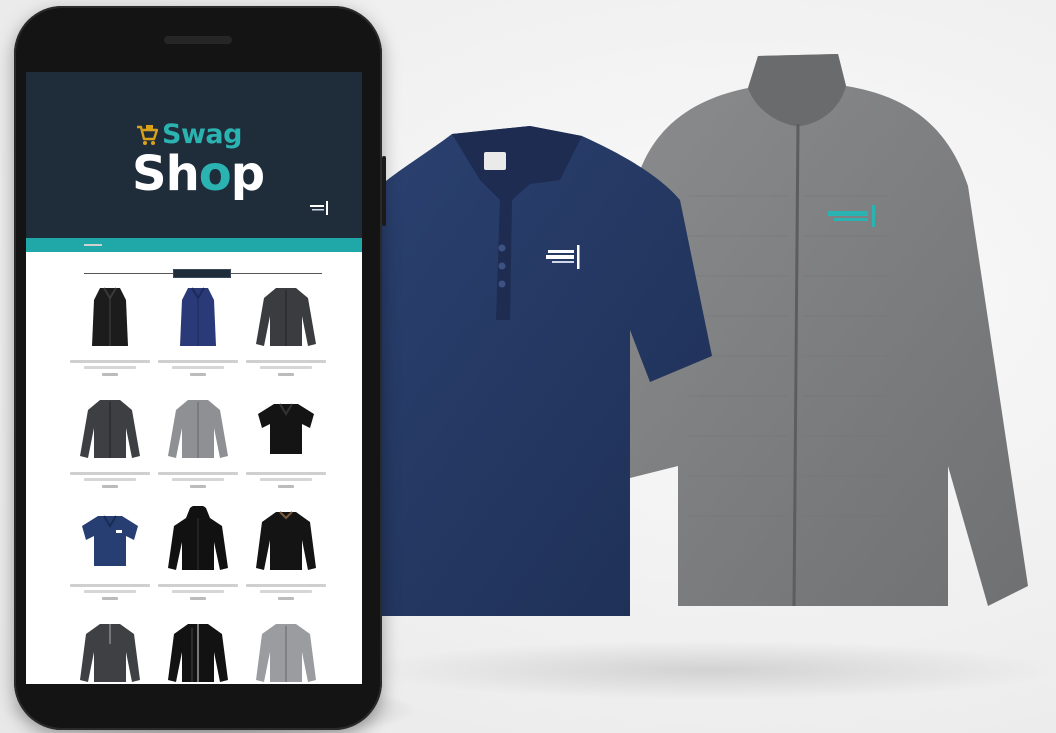 This screenshot has width=1056, height=733. I want to click on shopping-cart-icon, so click(147, 135).